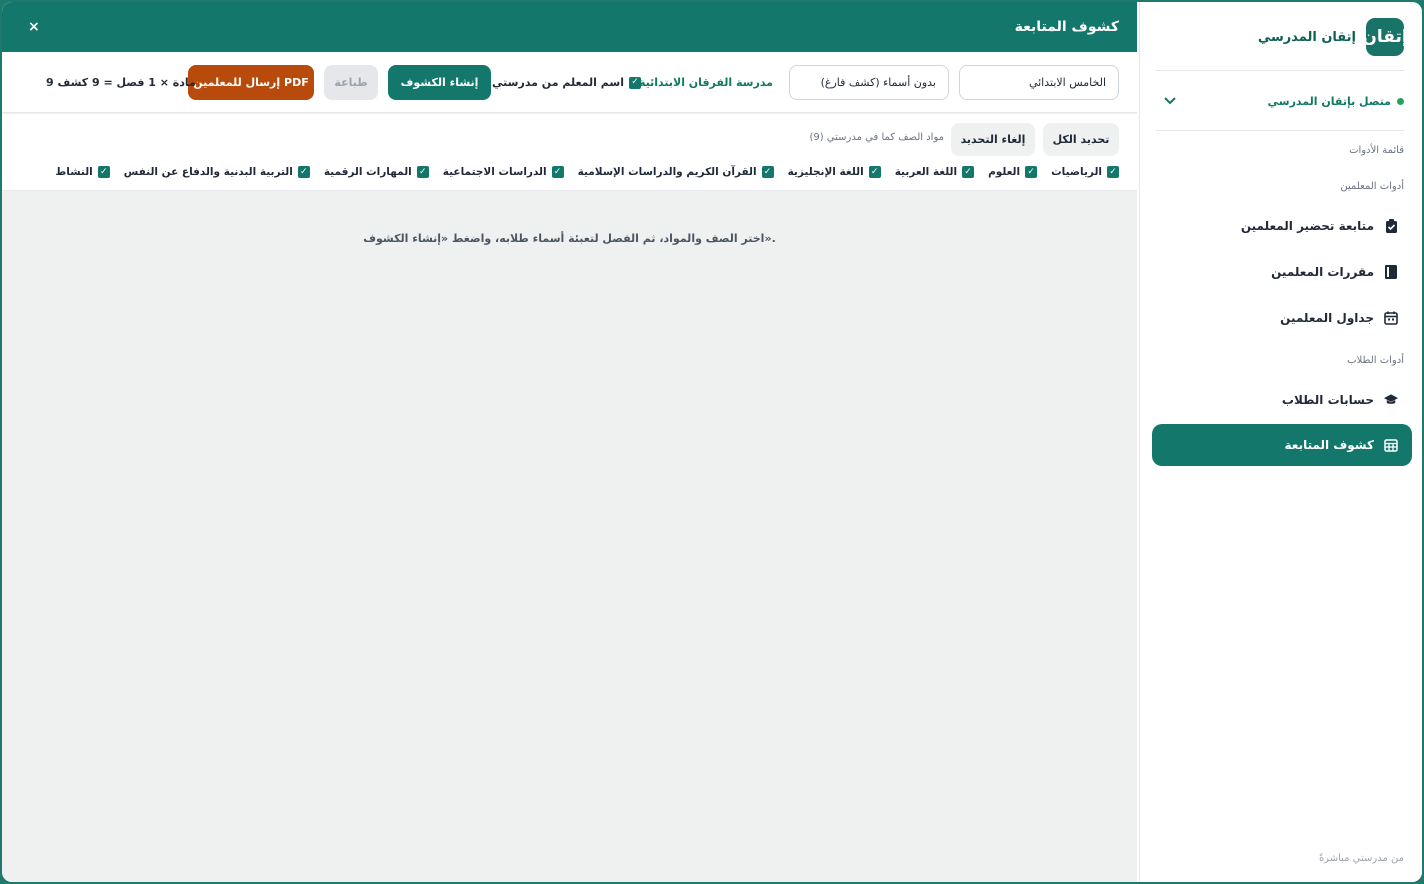 The height and width of the screenshot is (884, 1424). I want to click on nav-follow-up-sheets: كشوف المتابعة, so click(1282, 445).